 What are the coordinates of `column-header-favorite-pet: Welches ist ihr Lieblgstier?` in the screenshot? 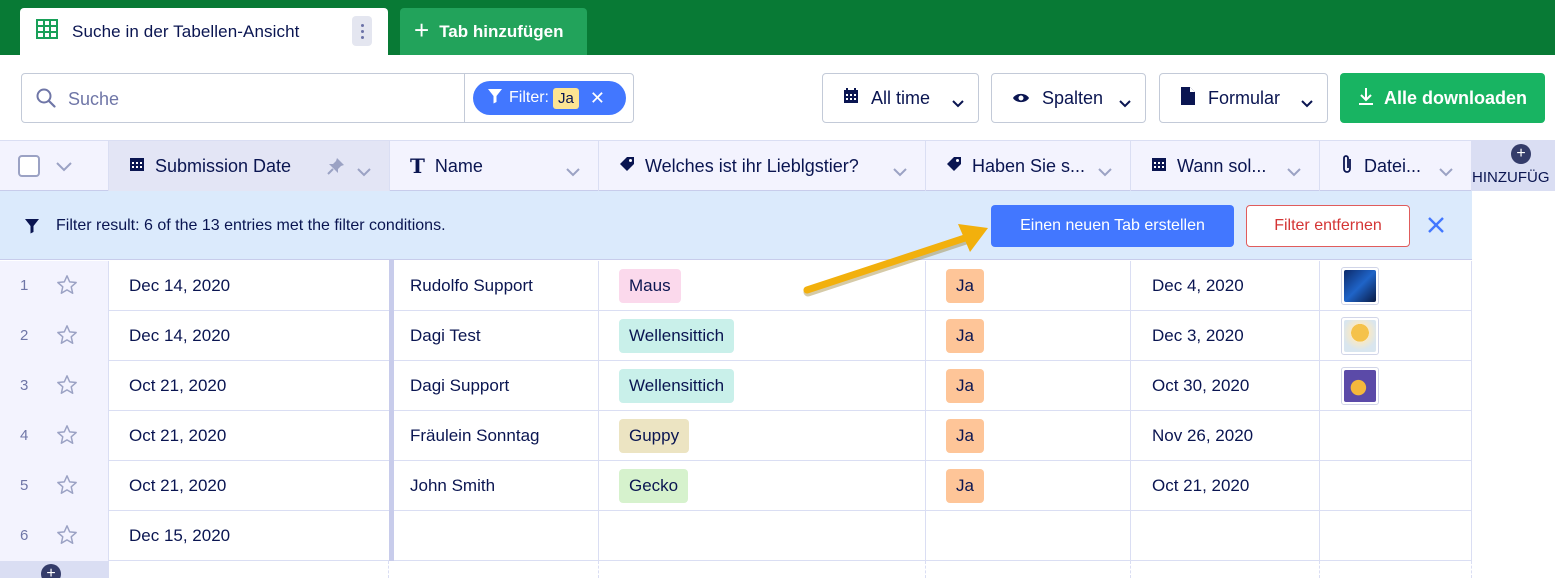 It's located at (762, 166).